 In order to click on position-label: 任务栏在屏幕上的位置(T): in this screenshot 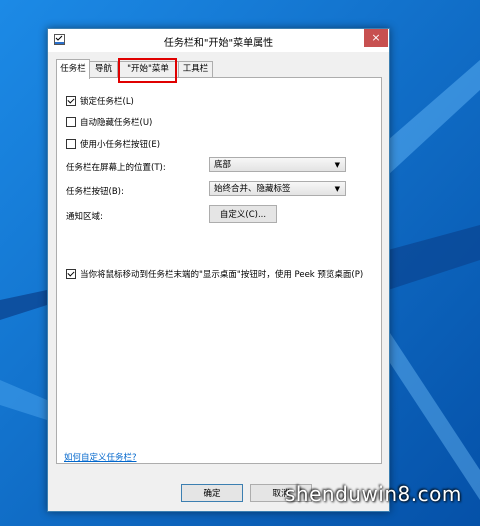, I will do `click(116, 168)`.